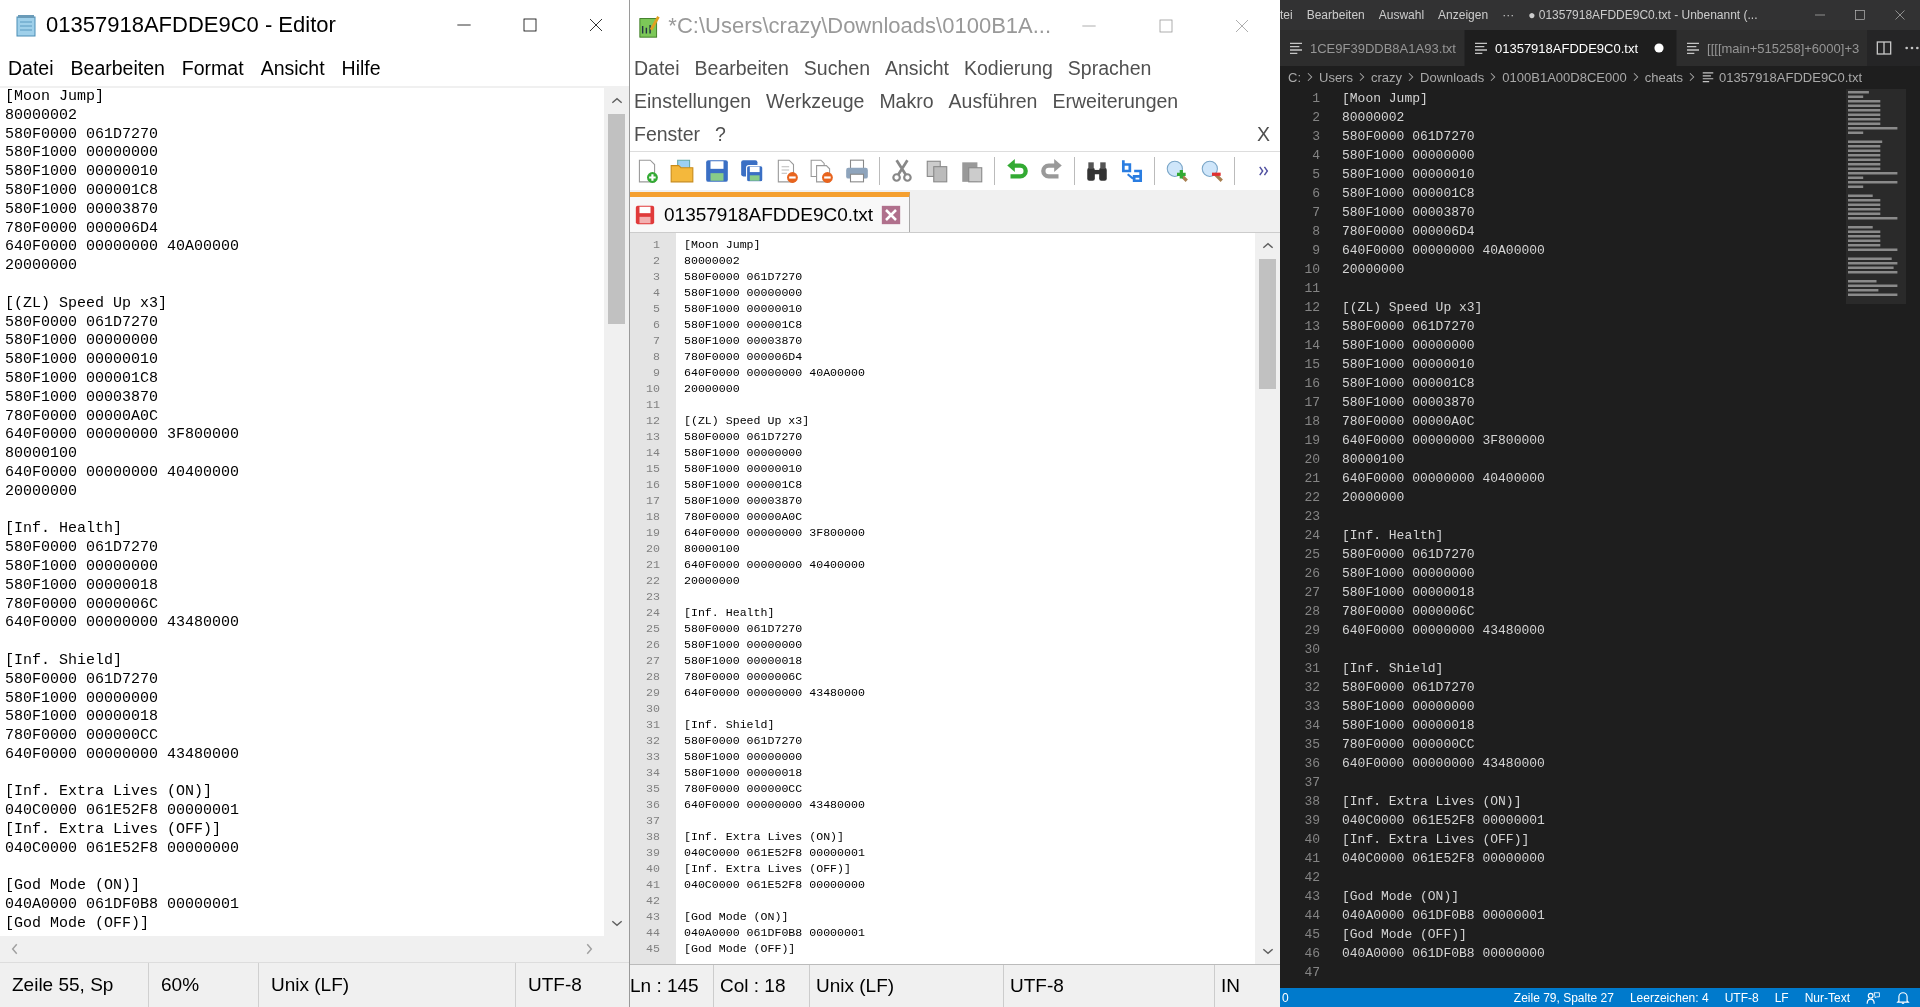  I want to click on menu-item: Einstellungen, so click(693, 101).